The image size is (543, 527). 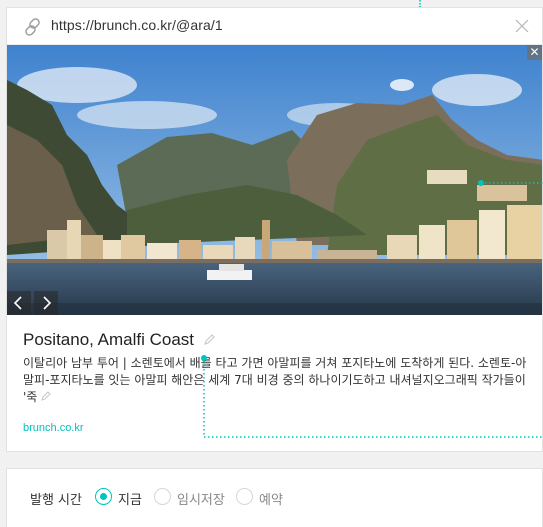 What do you see at coordinates (108, 340) in the screenshot?
I see `article-title: Positano, Amalfi Coast` at bounding box center [108, 340].